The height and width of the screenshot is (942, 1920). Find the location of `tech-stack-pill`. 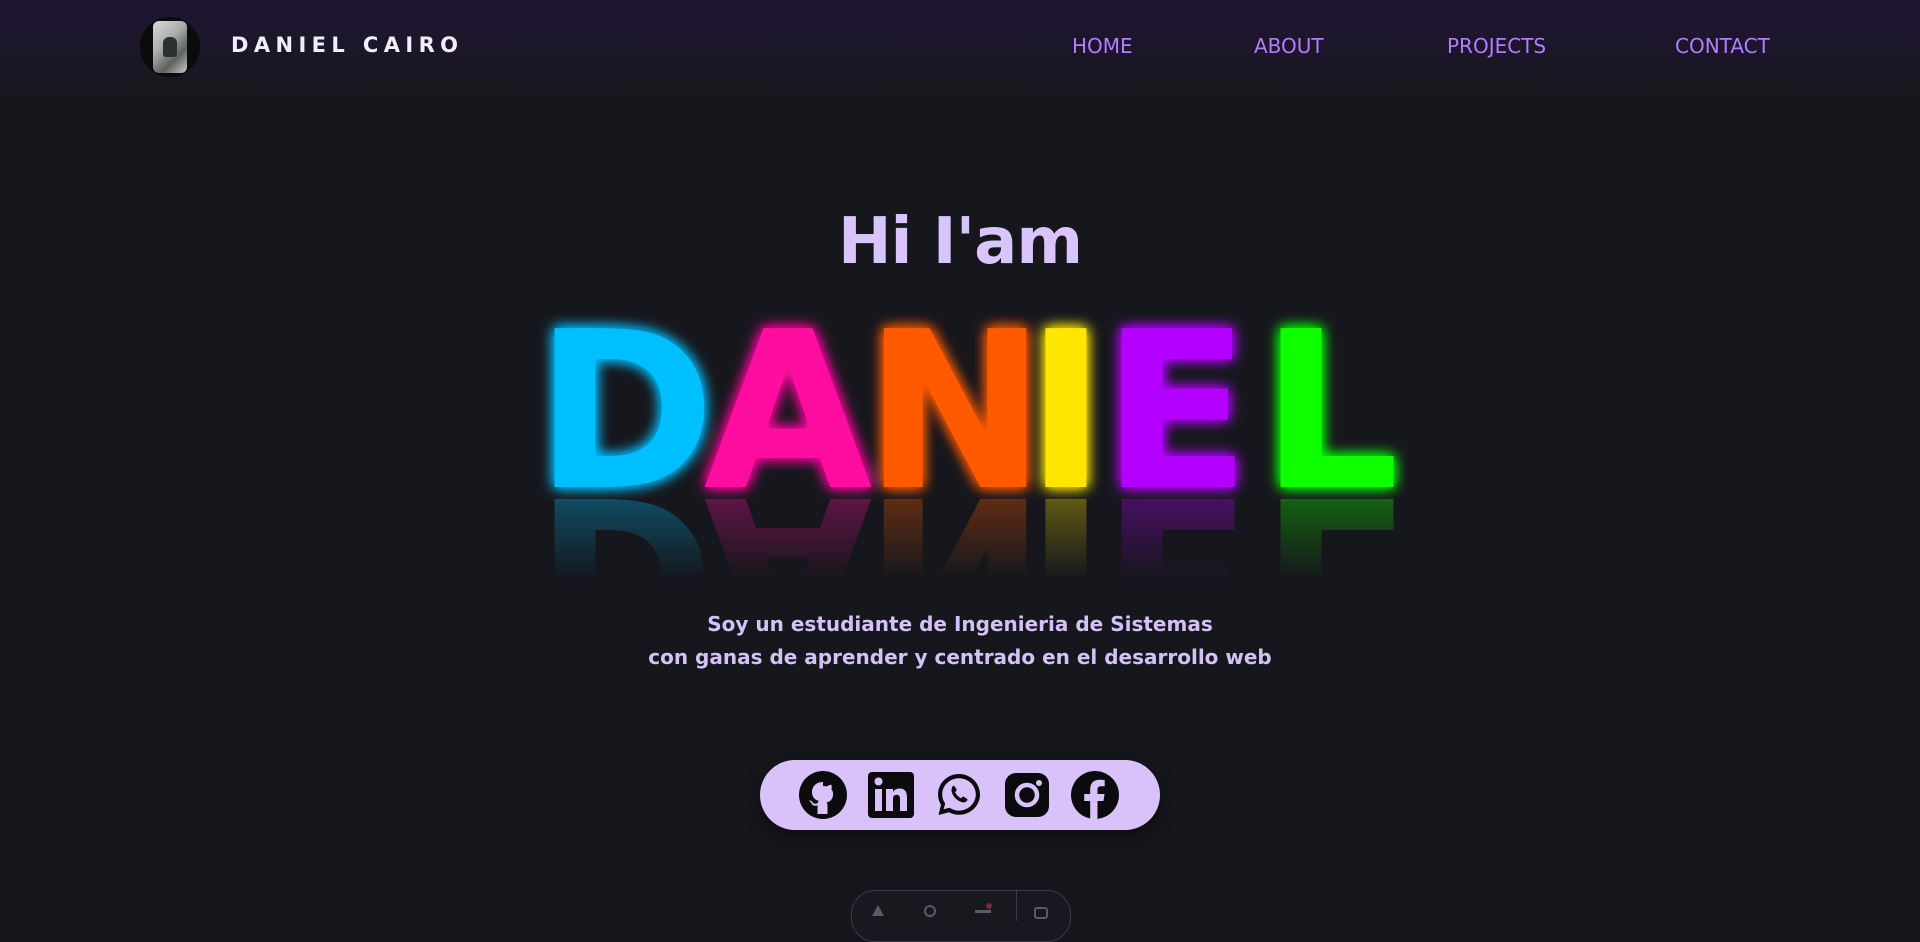

tech-stack-pill is located at coordinates (961, 916).